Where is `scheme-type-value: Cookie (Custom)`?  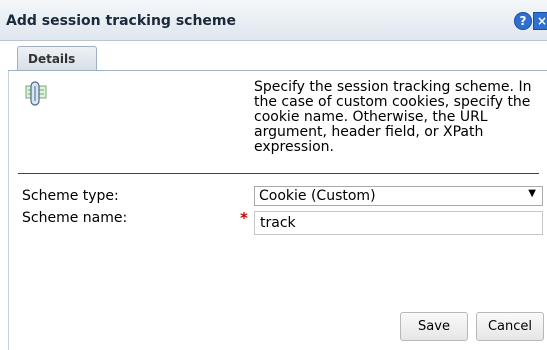 scheme-type-value: Cookie (Custom) is located at coordinates (317, 196).